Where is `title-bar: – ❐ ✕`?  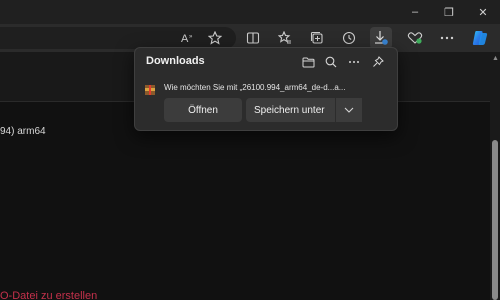
title-bar: – ❐ ✕ is located at coordinates (250, 12).